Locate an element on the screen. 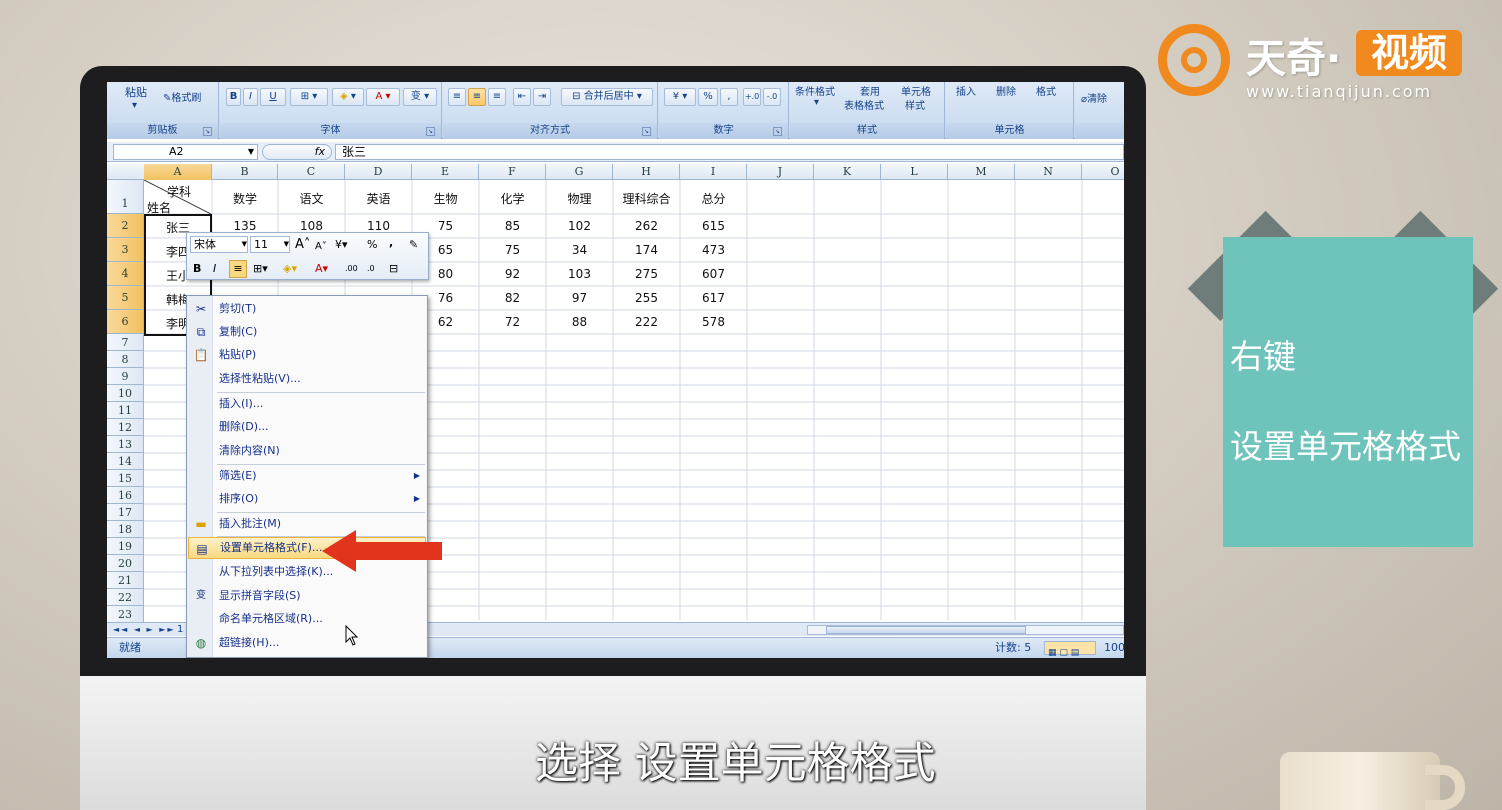 The height and width of the screenshot is (810, 1502). mini-comma-button: , is located at coordinates (391, 243).